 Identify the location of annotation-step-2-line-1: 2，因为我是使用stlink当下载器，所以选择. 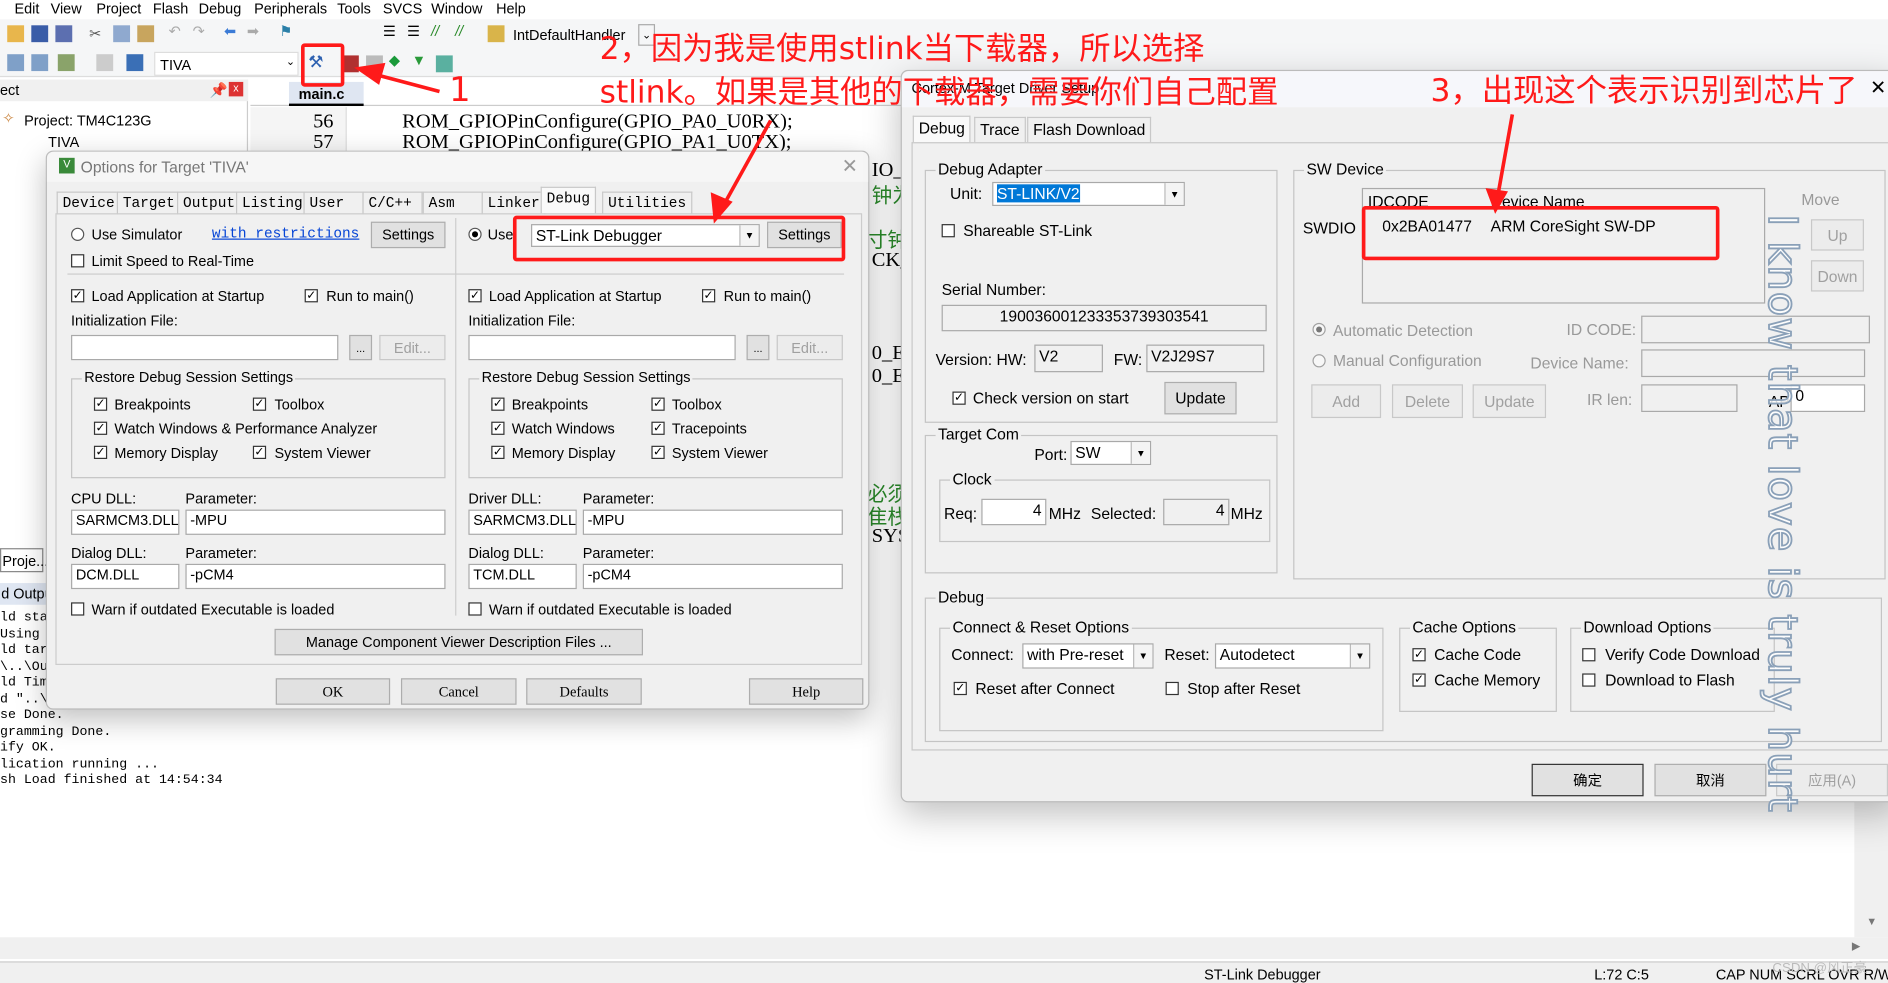
(902, 49).